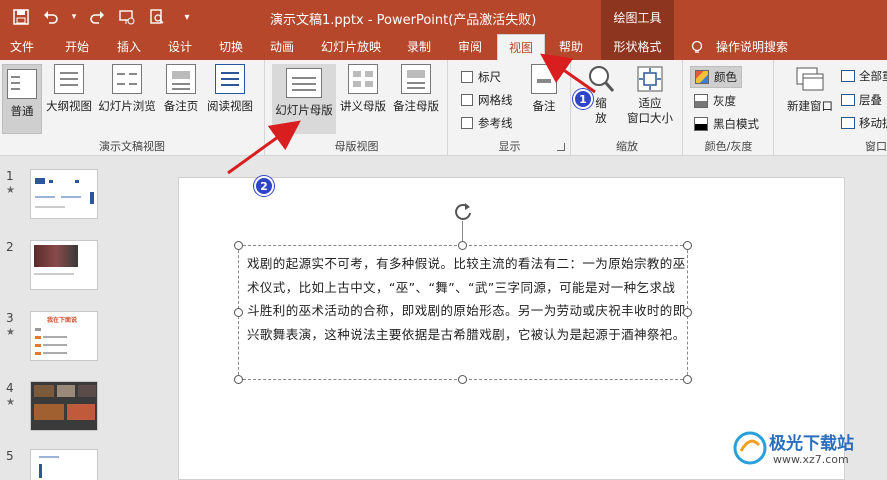  Describe the element at coordinates (129, 47) in the screenshot. I see `tab-insert: 插入` at that location.